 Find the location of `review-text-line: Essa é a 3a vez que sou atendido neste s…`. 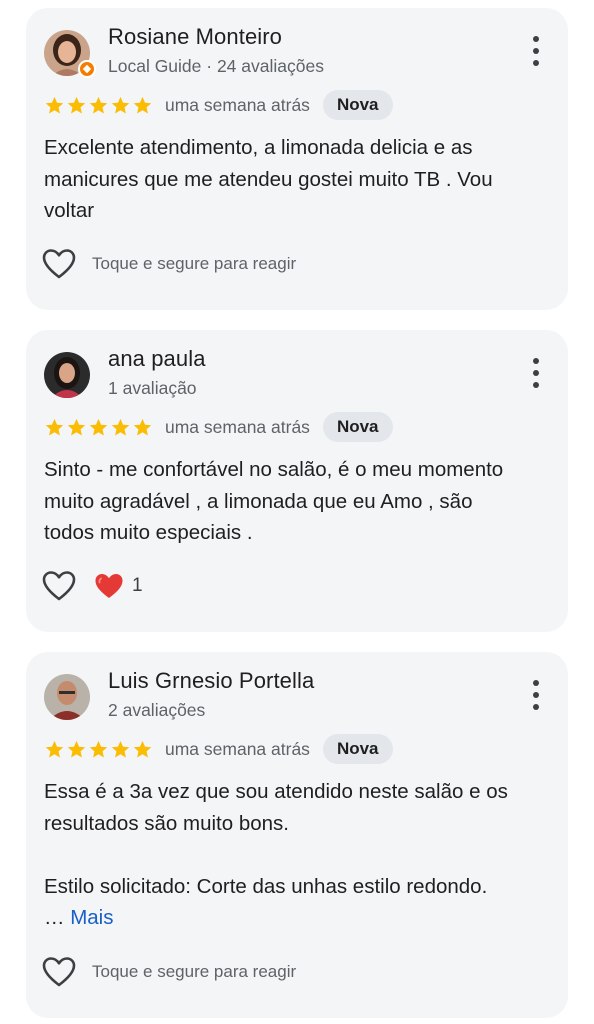

review-text-line: Essa é a 3a vez que sou atendido neste s… is located at coordinates (276, 791).